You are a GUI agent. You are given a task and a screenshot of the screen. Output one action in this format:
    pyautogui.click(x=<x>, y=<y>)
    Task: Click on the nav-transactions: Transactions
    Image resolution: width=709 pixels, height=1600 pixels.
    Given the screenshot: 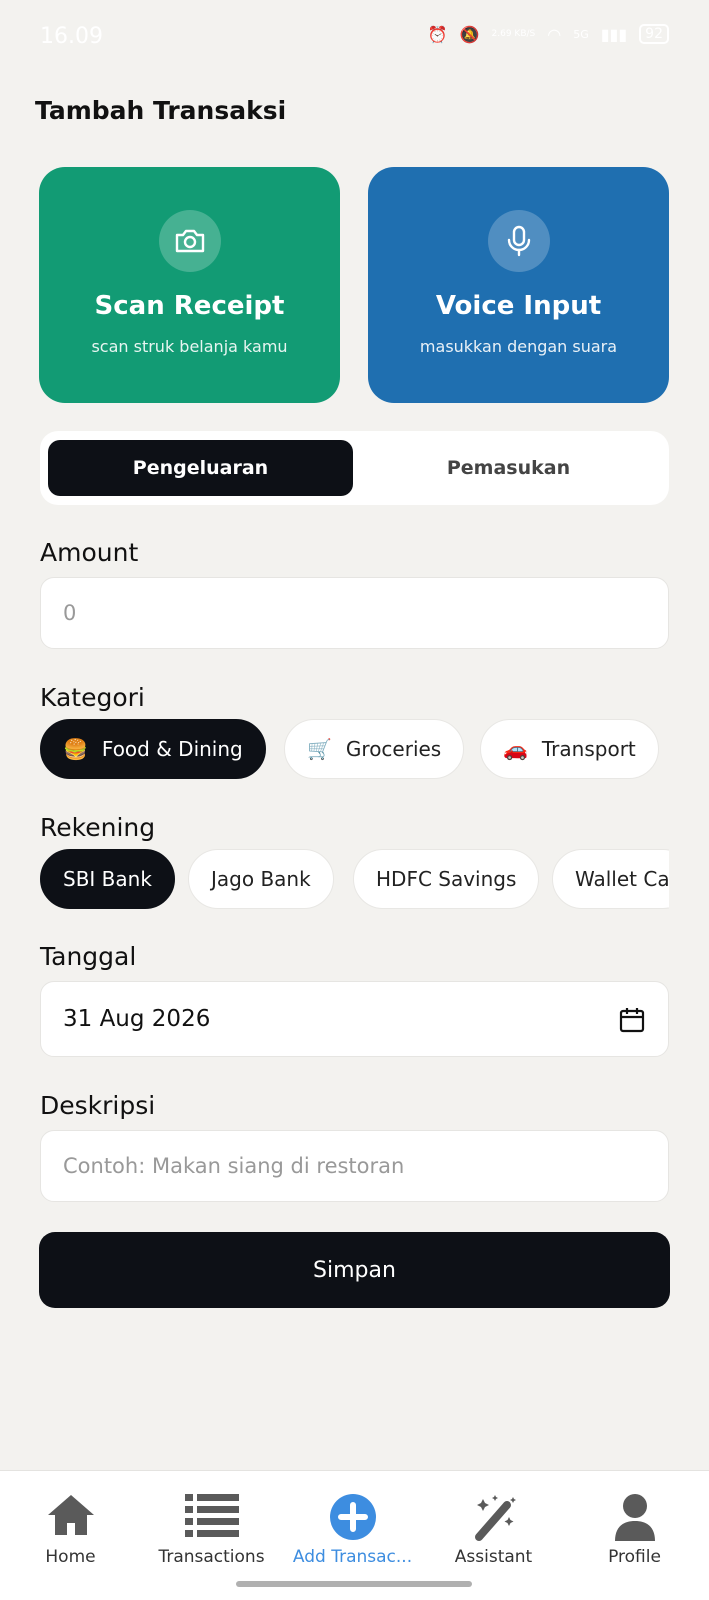 What is the action you would take?
    pyautogui.click(x=211, y=1526)
    